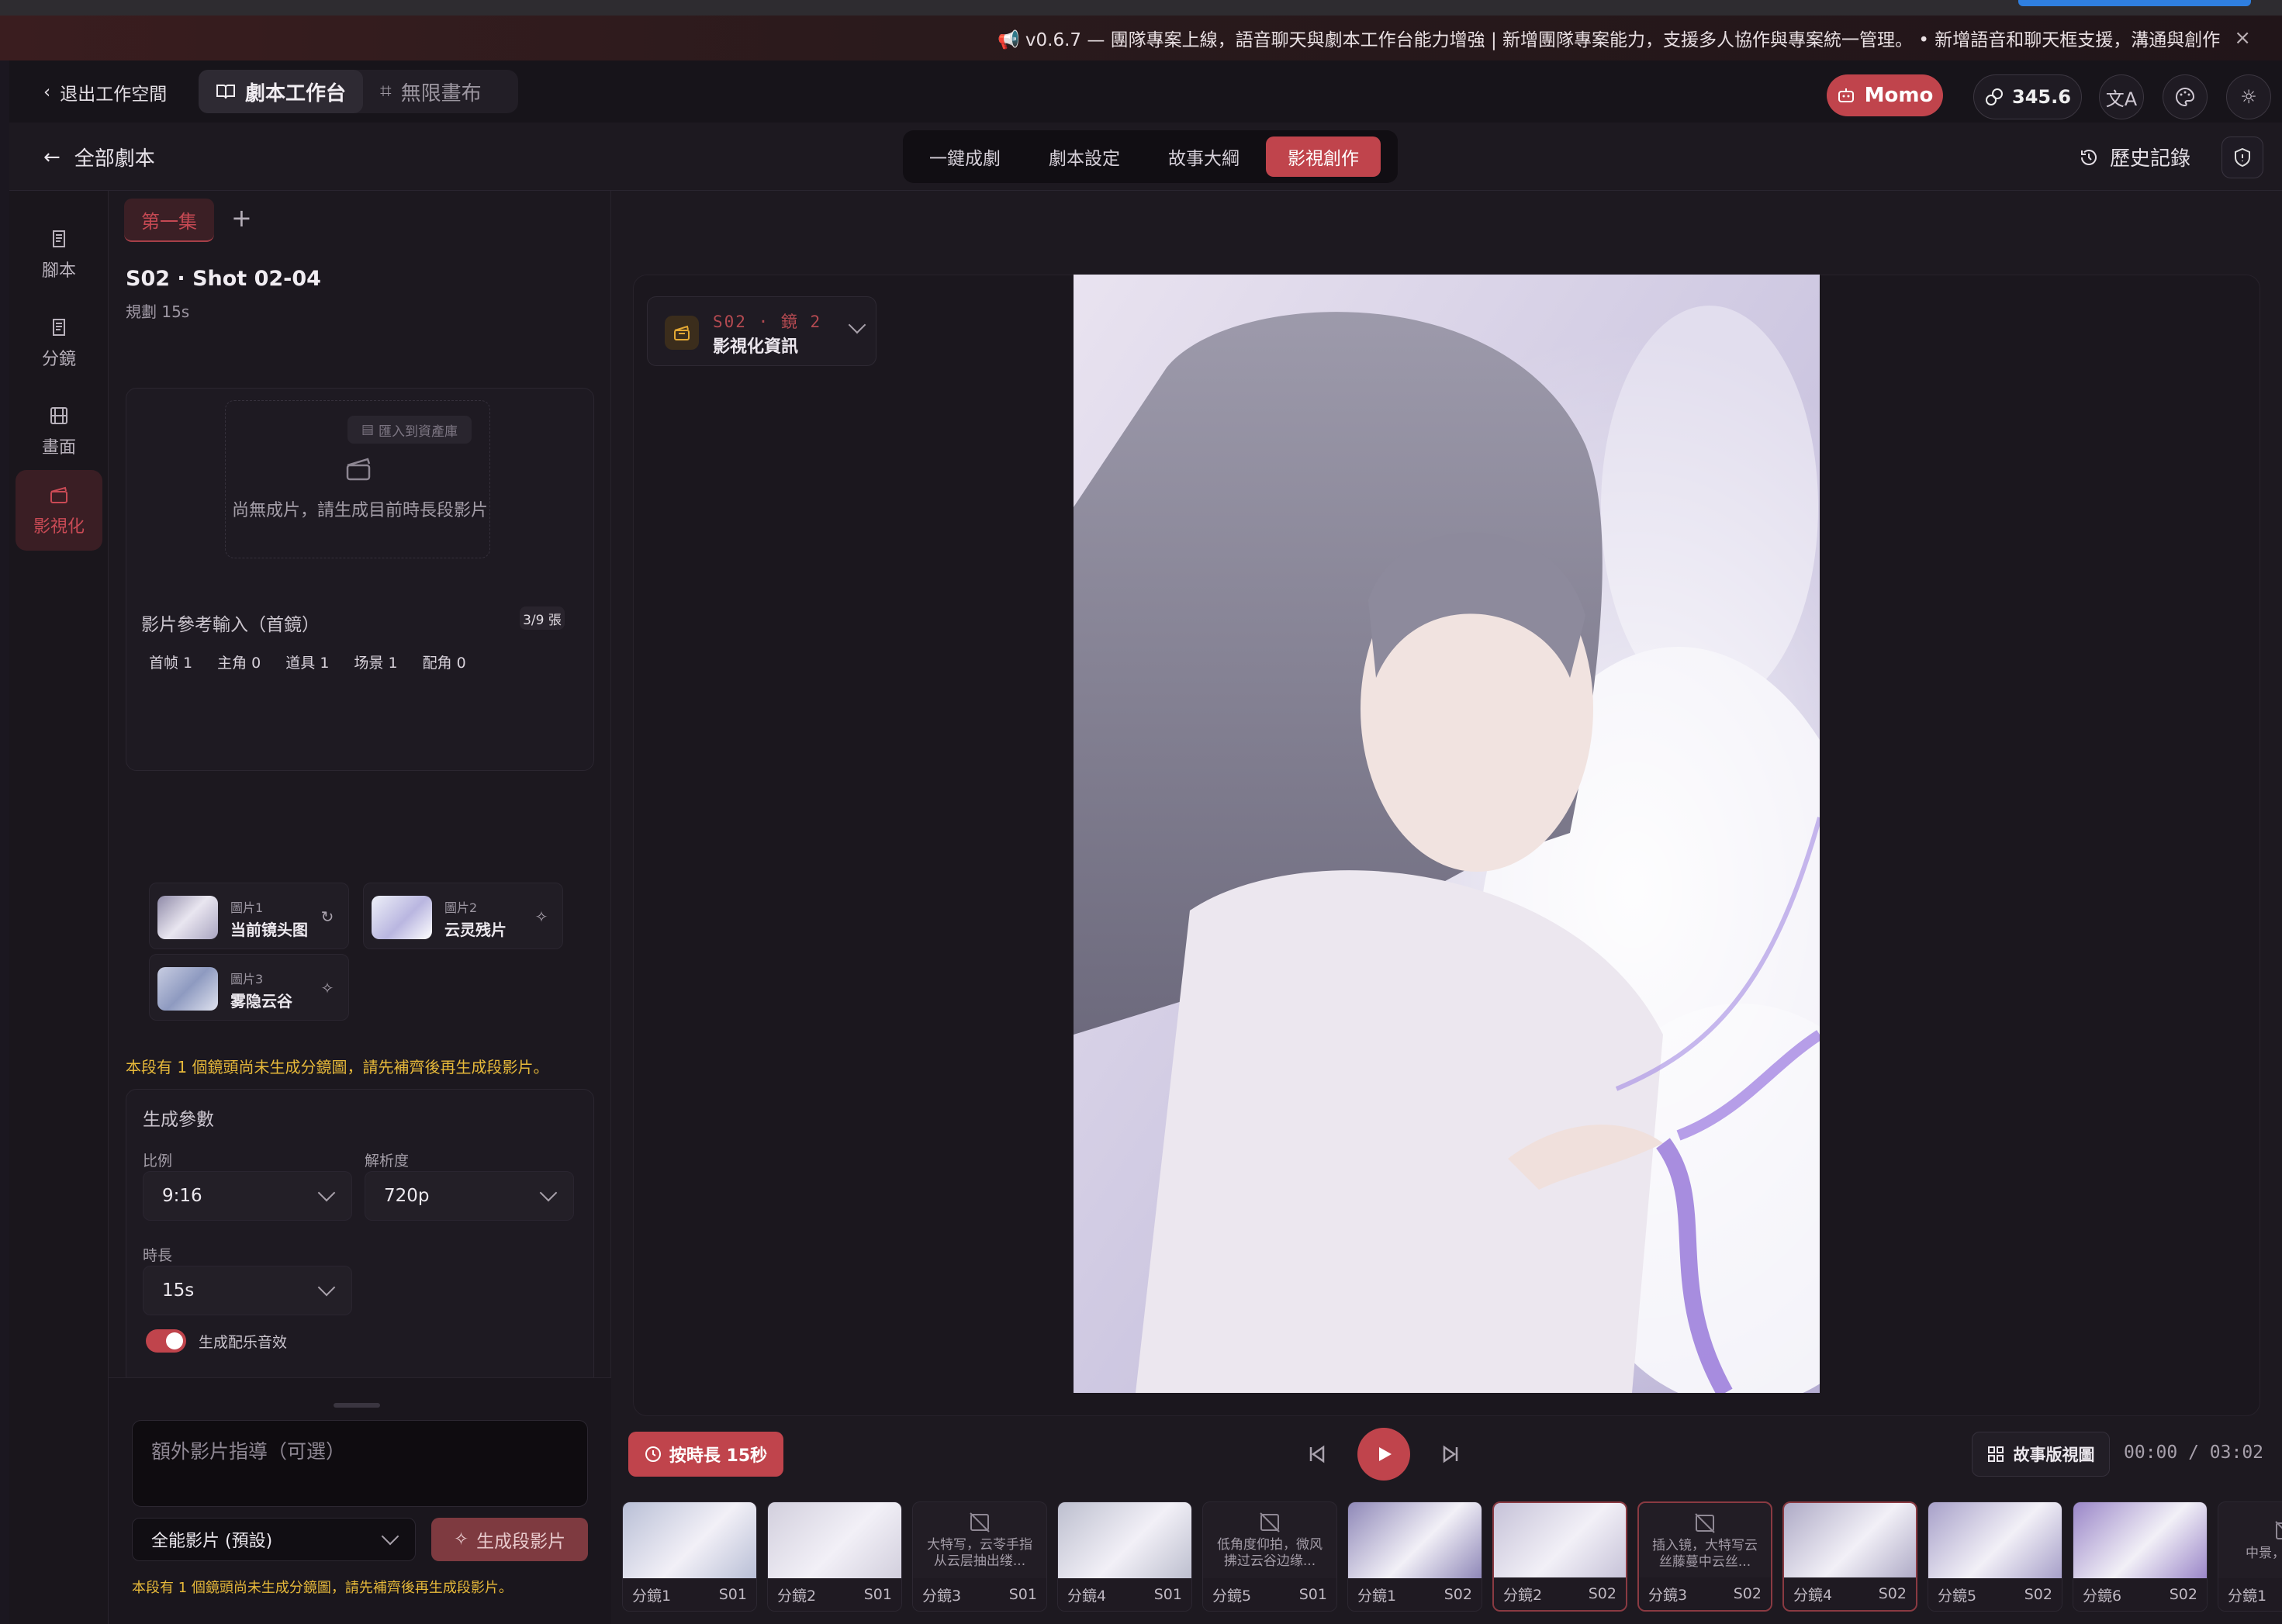 The image size is (2282, 1624). What do you see at coordinates (52, 157) in the screenshot?
I see `arrow-left-icon: ←` at bounding box center [52, 157].